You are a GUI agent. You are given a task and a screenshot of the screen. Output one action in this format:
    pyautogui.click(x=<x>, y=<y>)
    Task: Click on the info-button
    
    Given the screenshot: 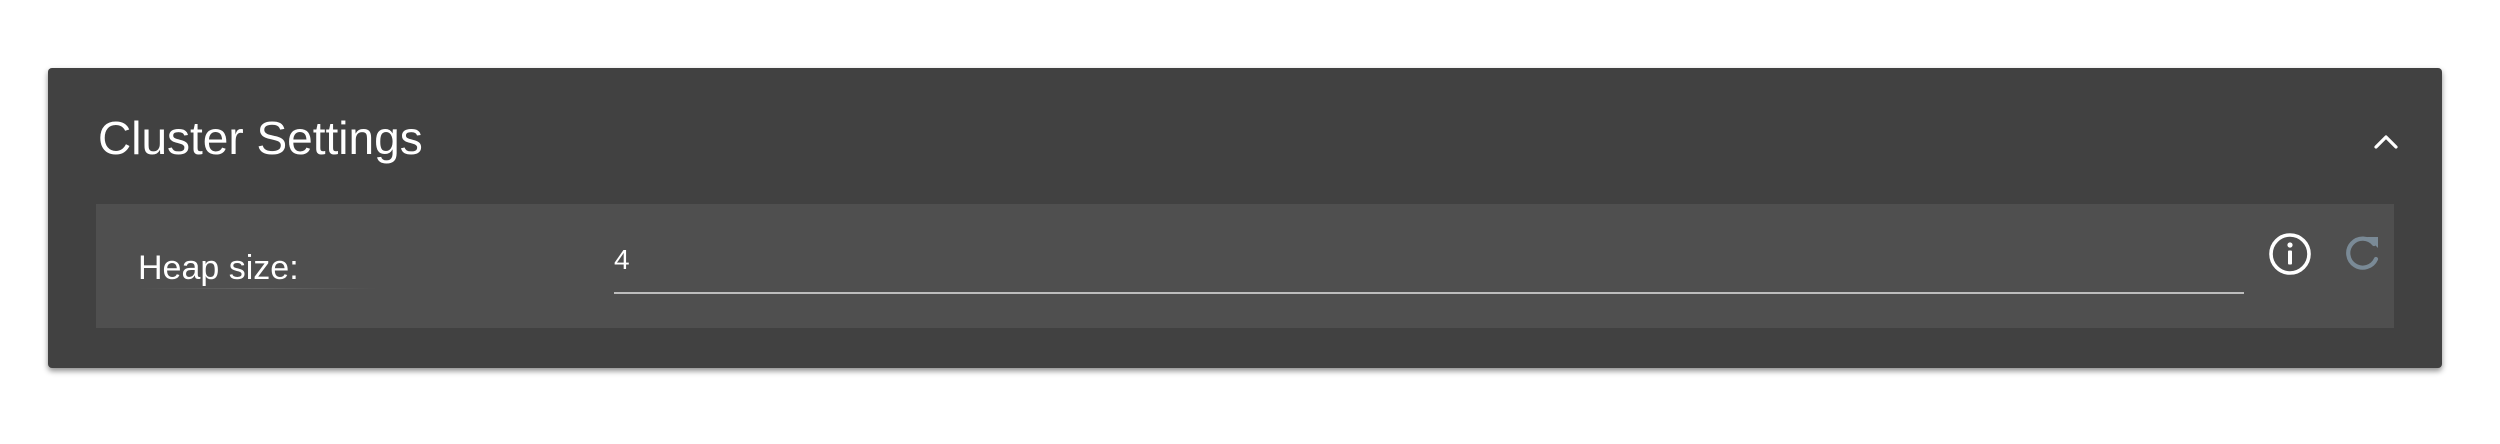 What is the action you would take?
    pyautogui.click(x=2290, y=254)
    